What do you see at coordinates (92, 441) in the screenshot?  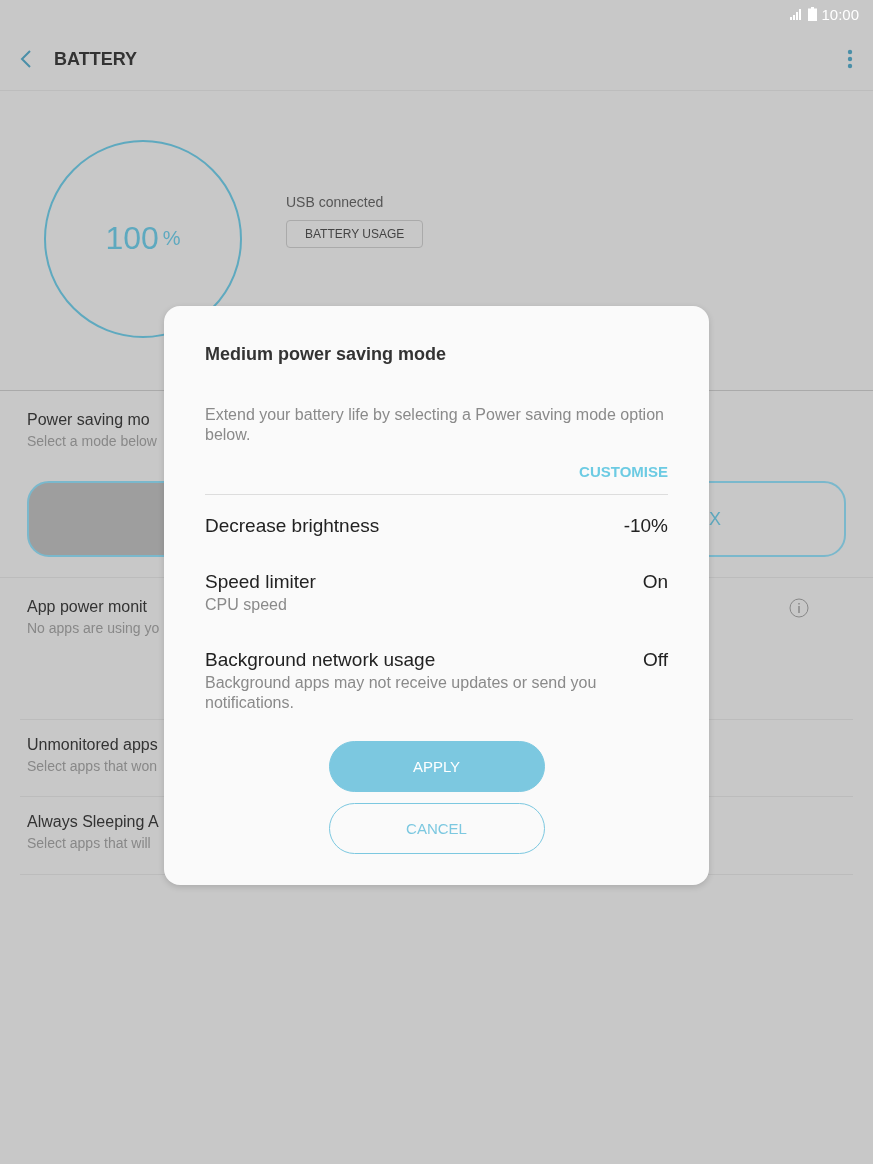 I see `section-subtitle: Select a mode below` at bounding box center [92, 441].